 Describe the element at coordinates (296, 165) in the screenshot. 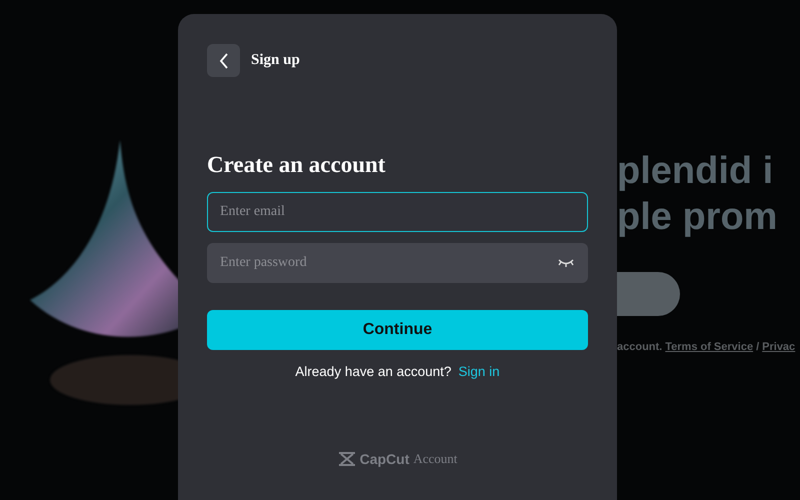

I see `heading: Create an account` at that location.